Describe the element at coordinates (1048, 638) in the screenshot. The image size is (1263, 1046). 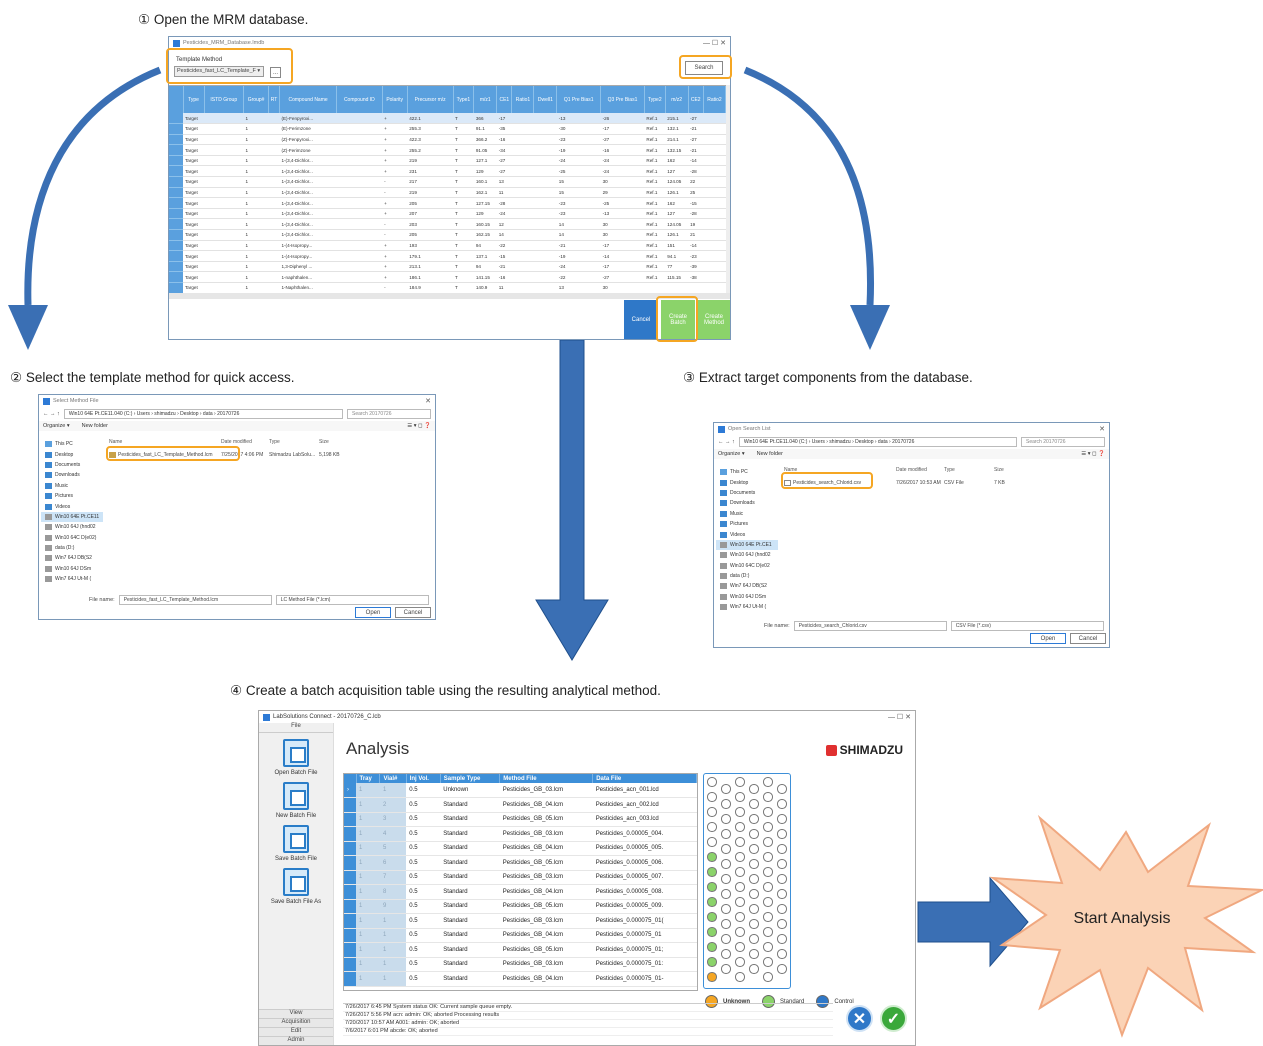
I see `open-button: Open` at that location.